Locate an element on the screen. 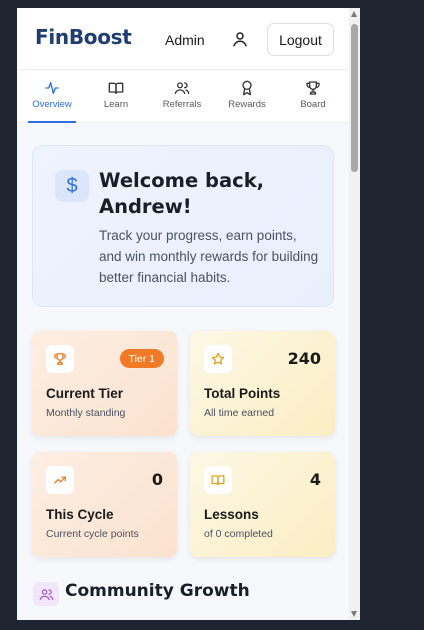  tab-label: Referrals is located at coordinates (182, 104).